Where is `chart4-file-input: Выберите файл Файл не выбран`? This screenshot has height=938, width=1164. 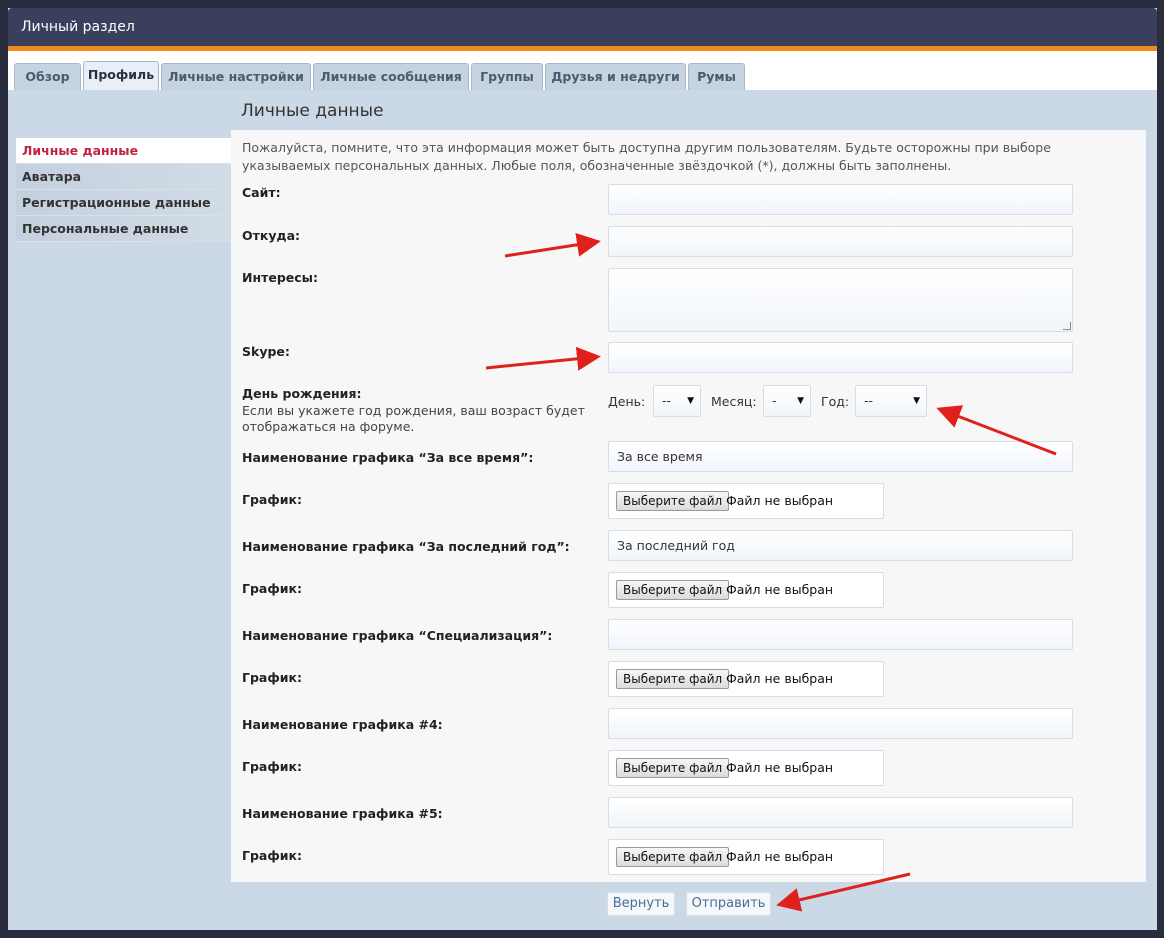 chart4-file-input: Выберите файл Файл не выбран is located at coordinates (746, 768).